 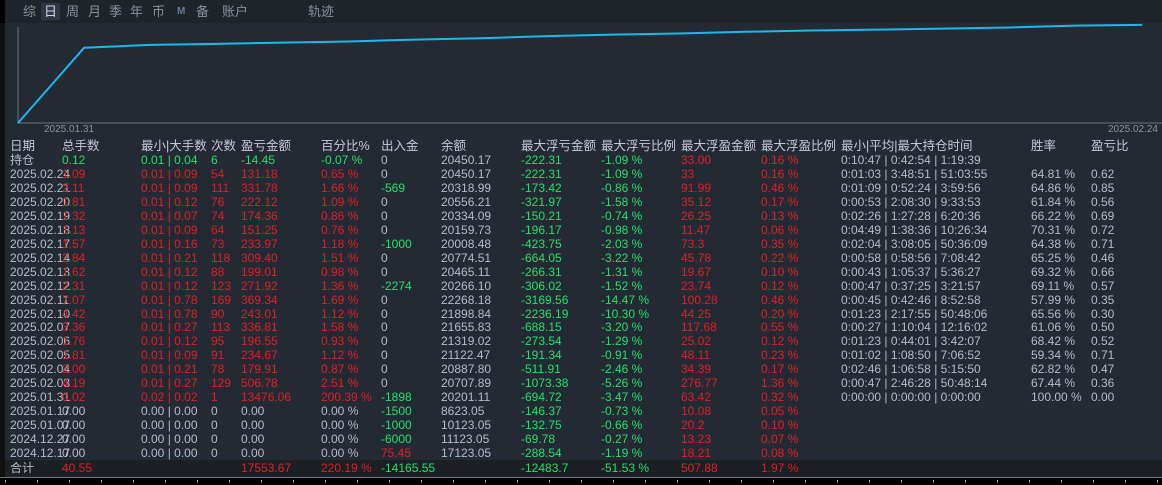 I want to click on cell-8: -1073.38, so click(x=545, y=383).